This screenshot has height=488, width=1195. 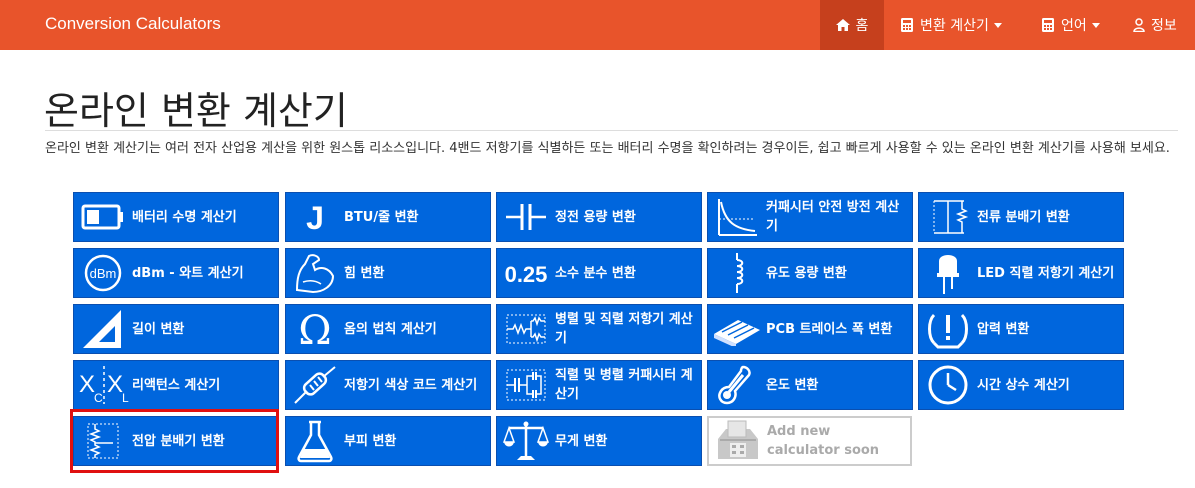 I want to click on ballot-box-icon, so click(x=738, y=441).